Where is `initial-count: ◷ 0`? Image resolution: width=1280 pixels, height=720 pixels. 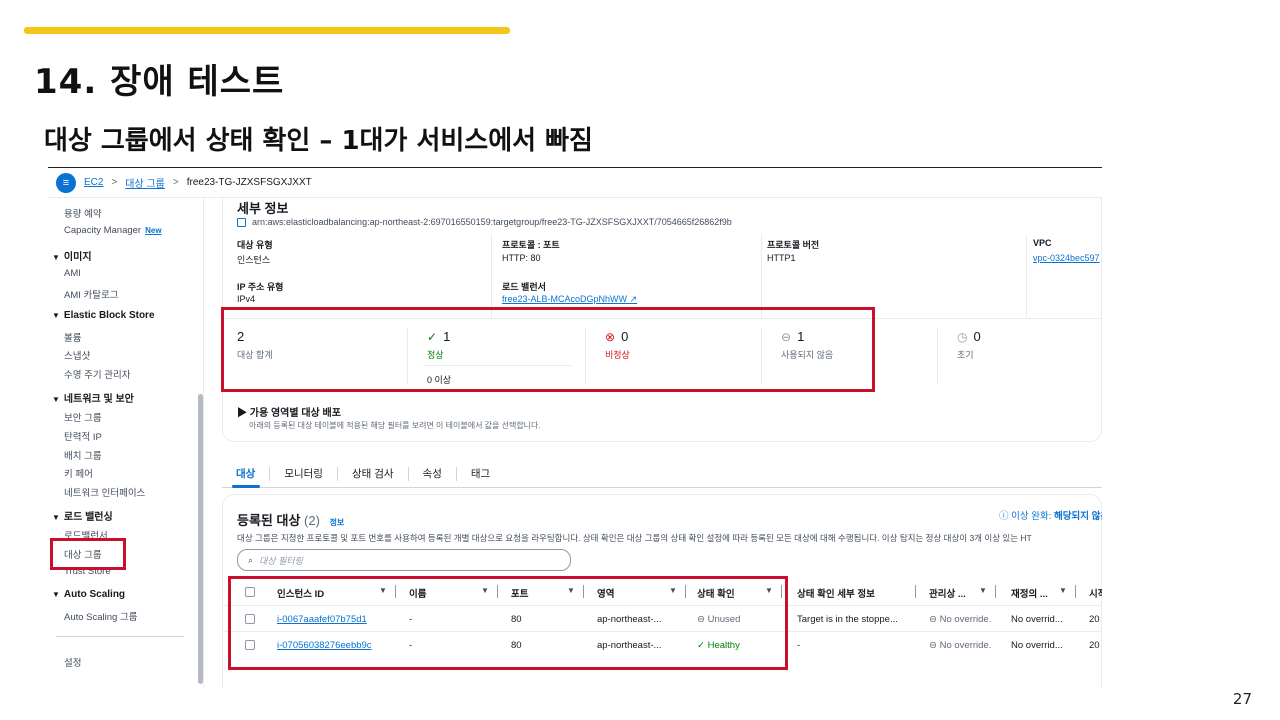 initial-count: ◷ 0 is located at coordinates (969, 336).